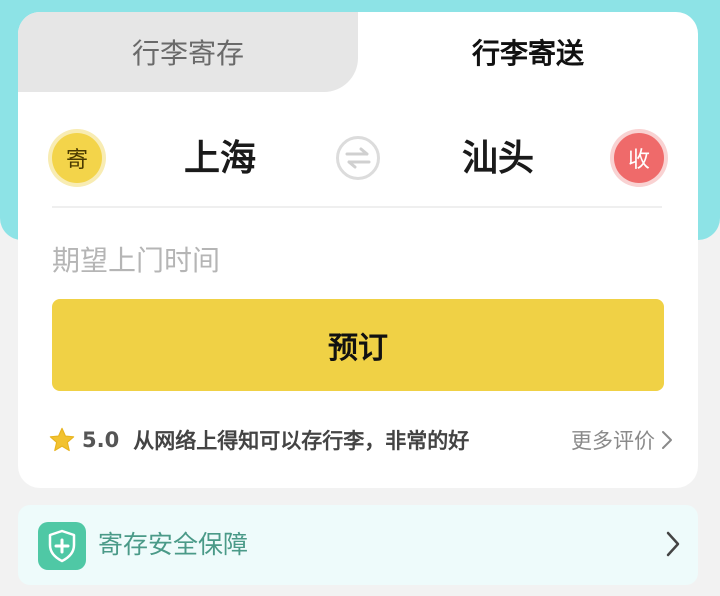 This screenshot has height=596, width=720. I want to click on tab-label: 行李寄存, so click(187, 53).